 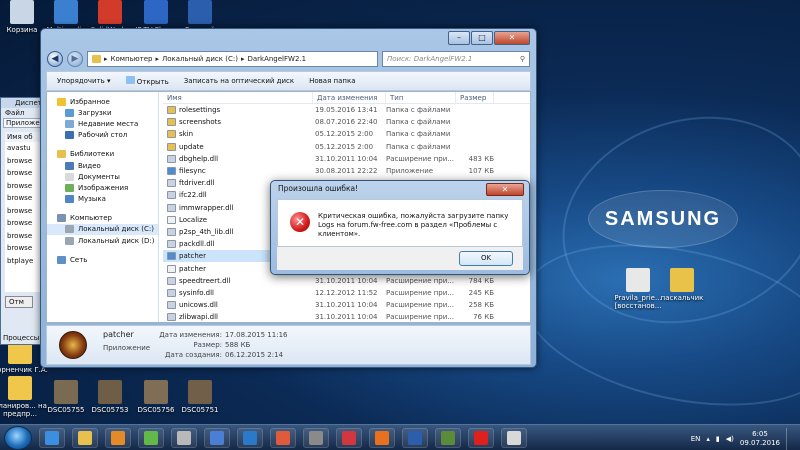 What do you see at coordinates (730, 439) in the screenshot?
I see `volume-icon: ◀)` at bounding box center [730, 439].